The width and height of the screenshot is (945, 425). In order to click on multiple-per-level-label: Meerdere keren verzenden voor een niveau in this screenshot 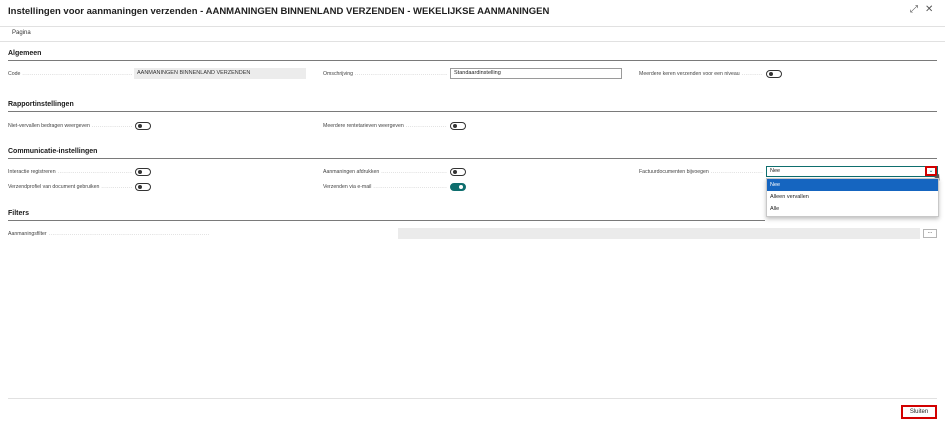, I will do `click(701, 74)`.